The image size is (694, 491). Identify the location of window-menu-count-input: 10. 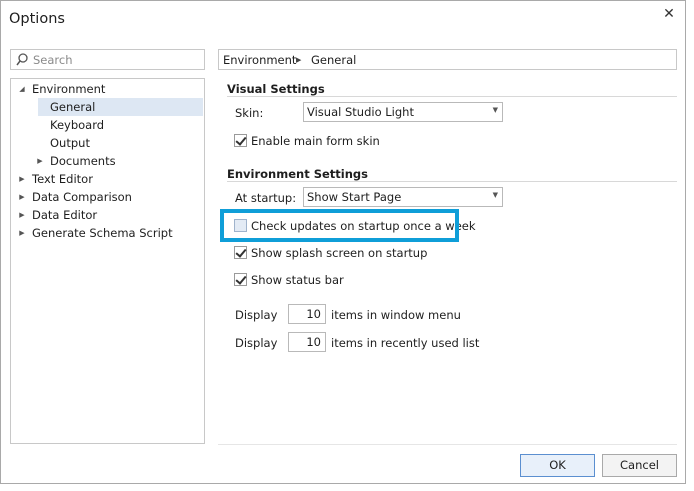
(307, 314).